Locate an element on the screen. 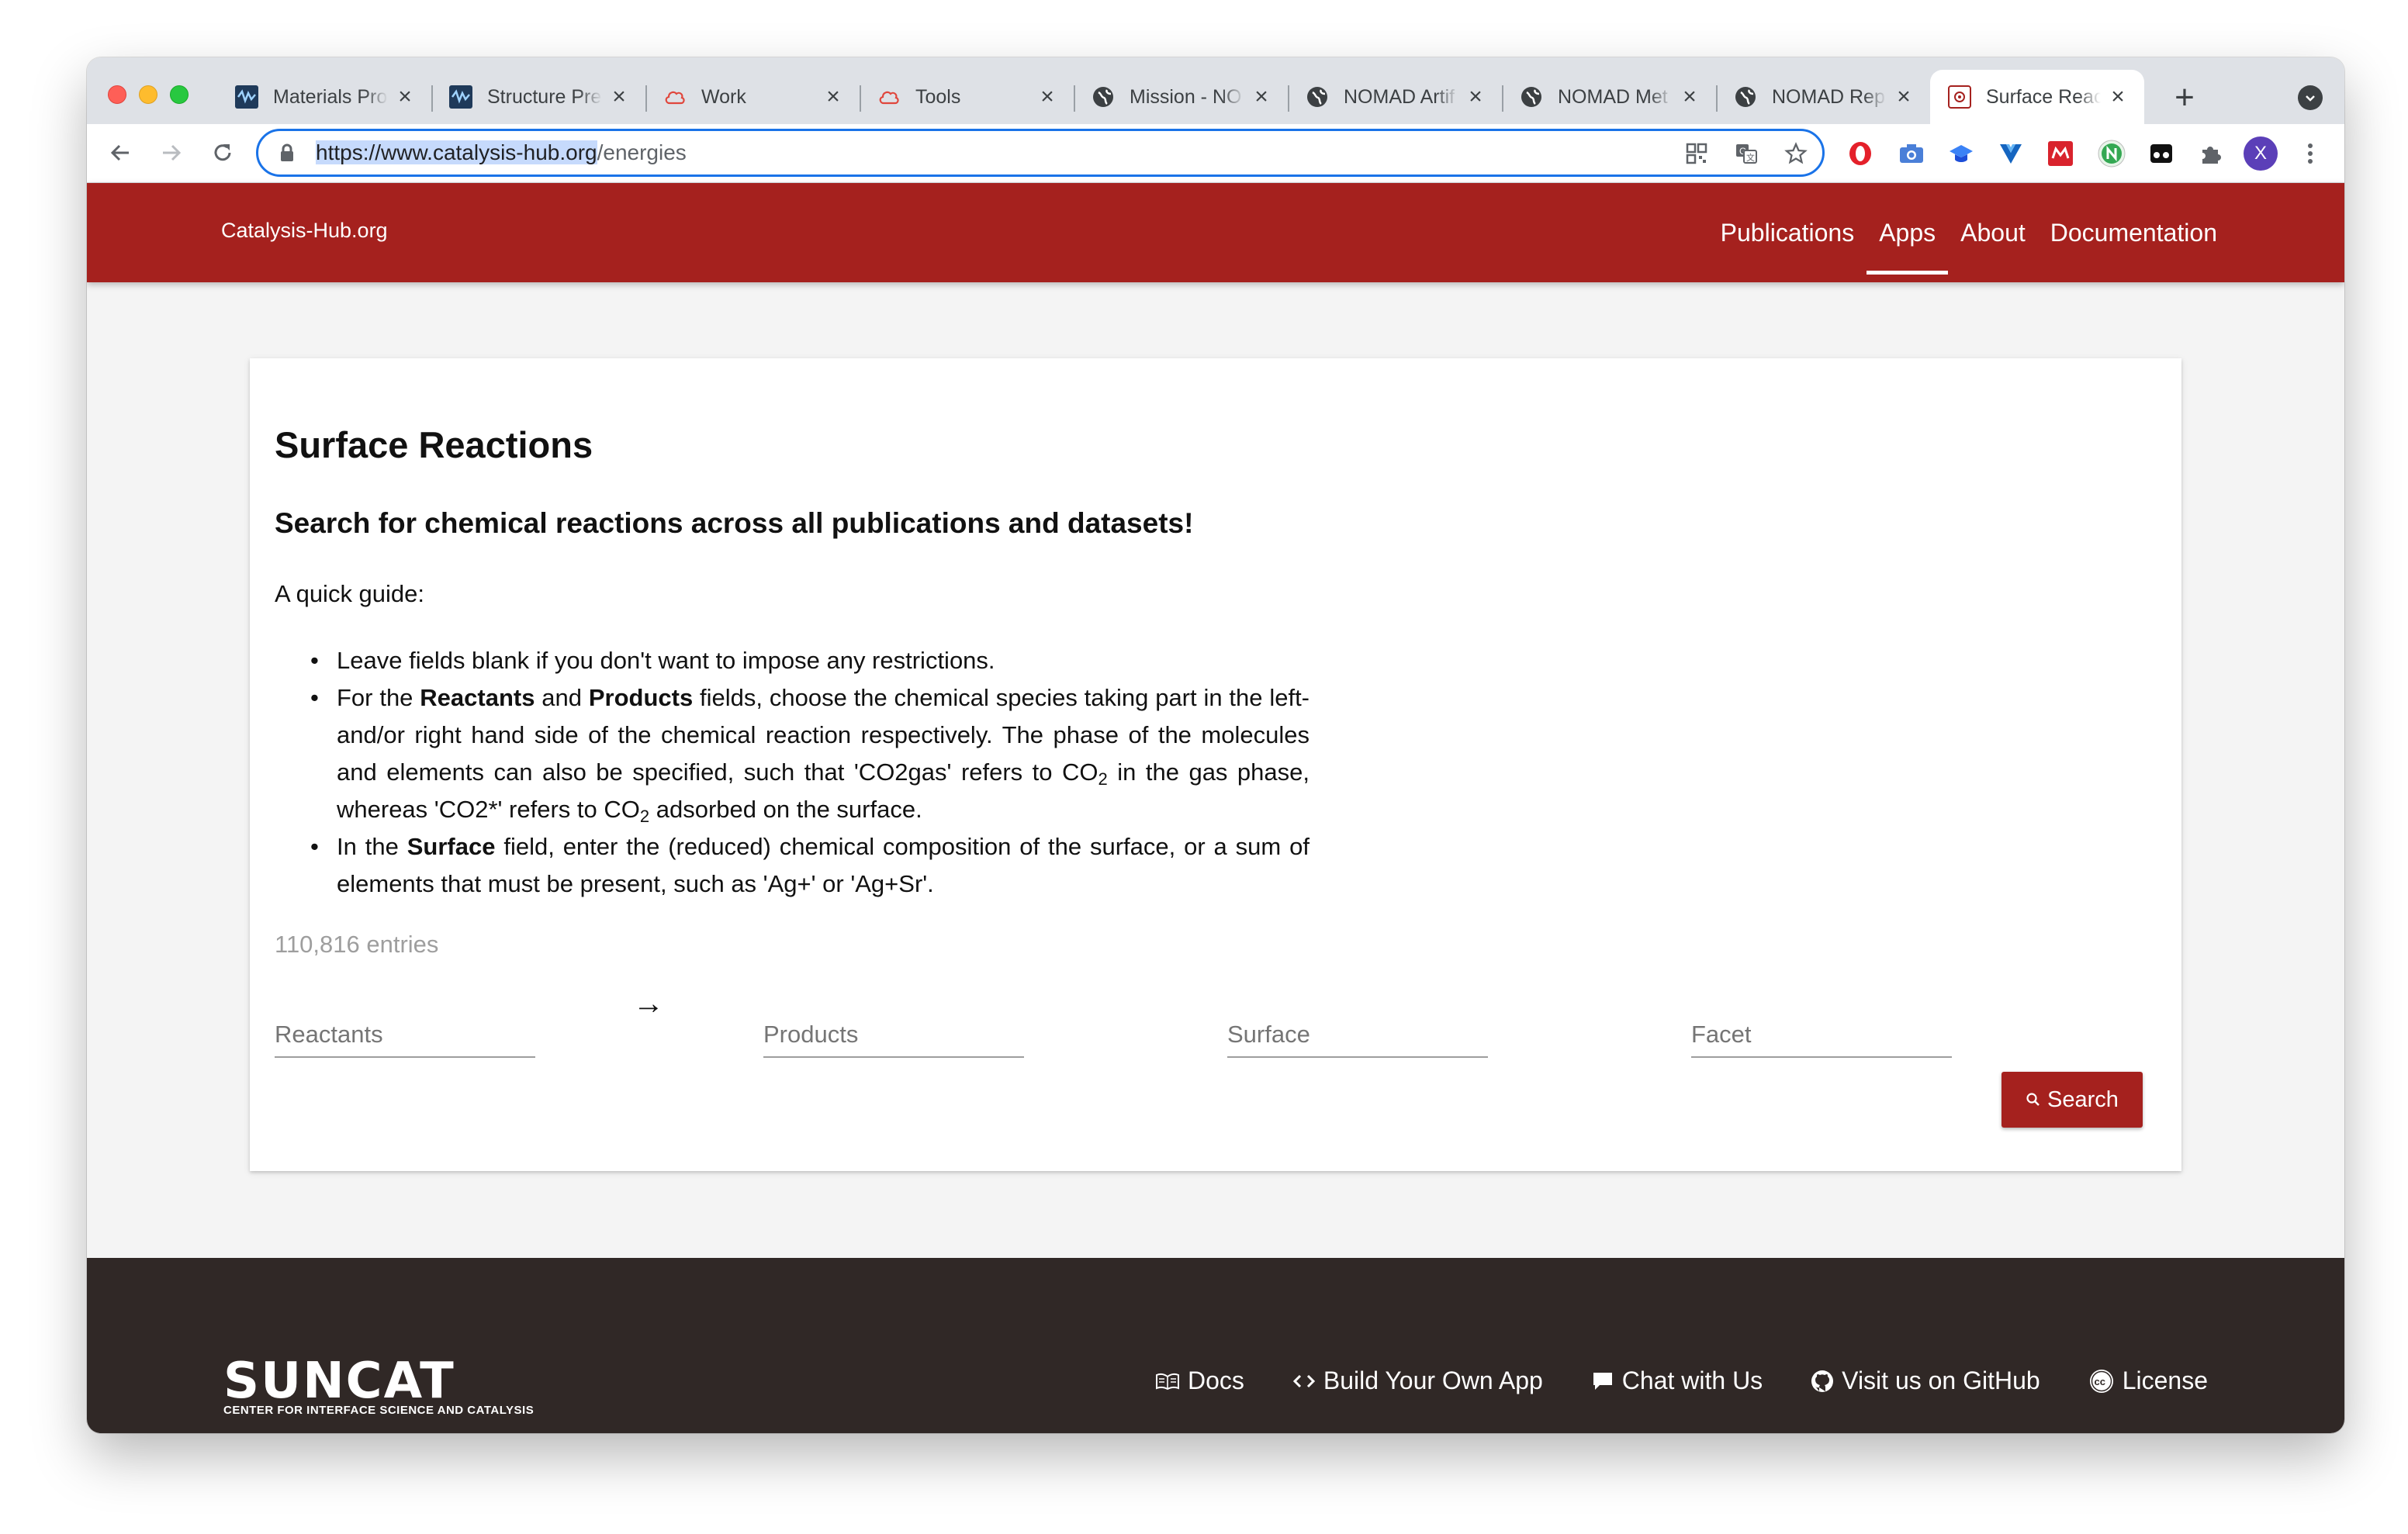 Image resolution: width=2408 pixels, height=1534 pixels. suncat-logo-word: SUNCAT is located at coordinates (339, 1381).